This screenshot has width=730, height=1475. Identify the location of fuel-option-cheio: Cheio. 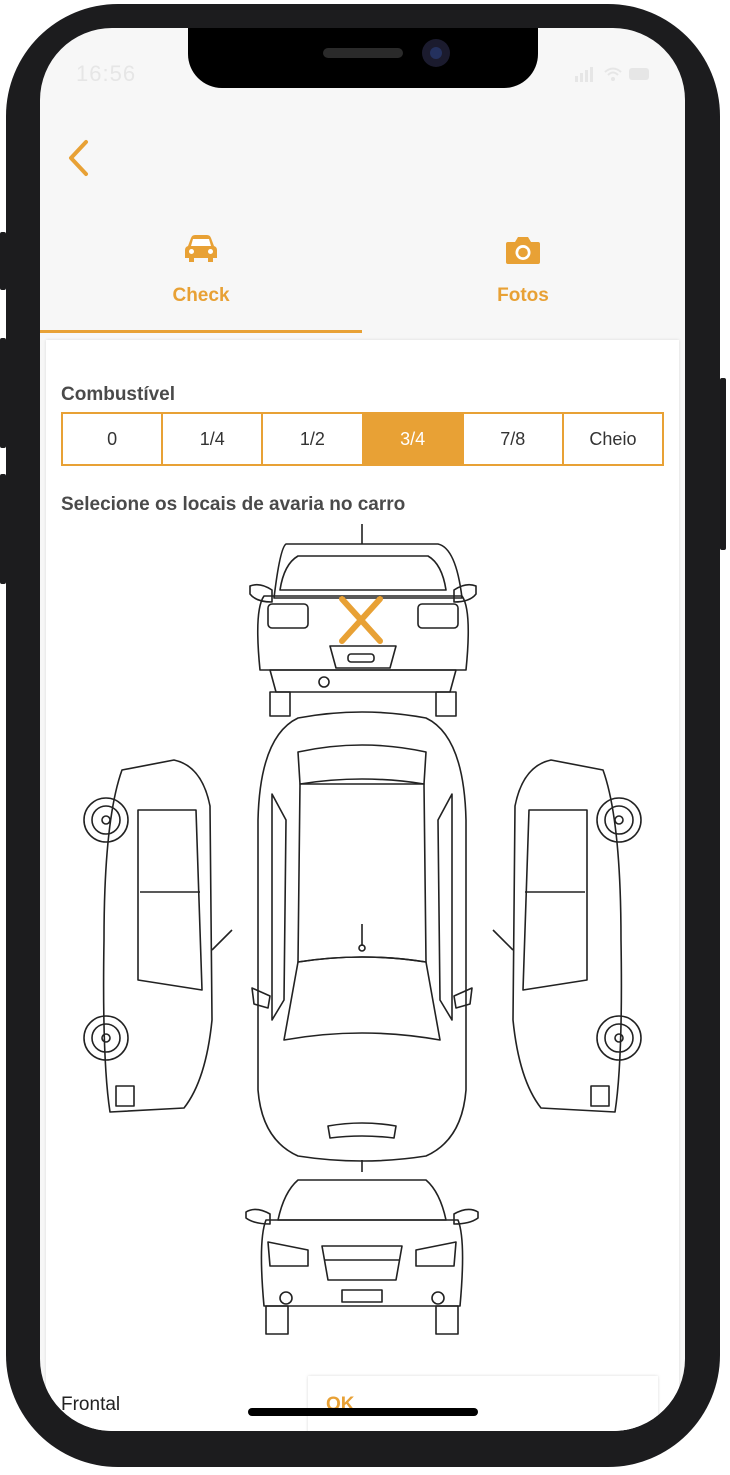
(613, 439).